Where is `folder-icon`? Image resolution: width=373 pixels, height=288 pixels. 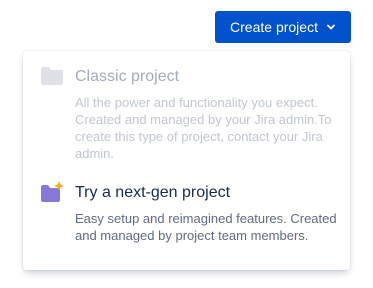
folder-icon is located at coordinates (52, 76).